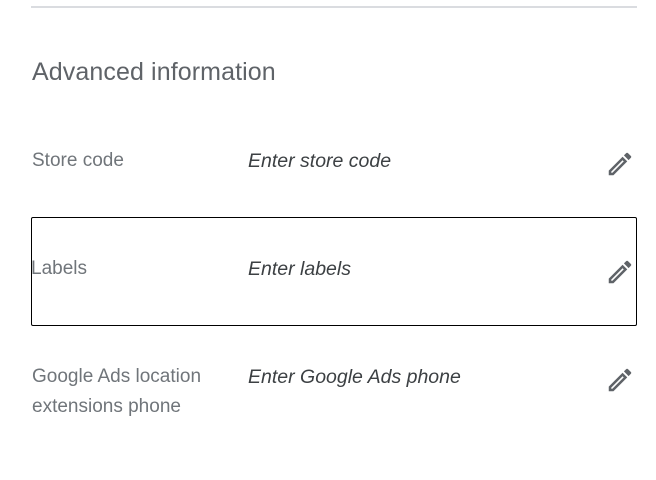 This screenshot has width=656, height=480. What do you see at coordinates (334, 7) in the screenshot?
I see `section-divider` at bounding box center [334, 7].